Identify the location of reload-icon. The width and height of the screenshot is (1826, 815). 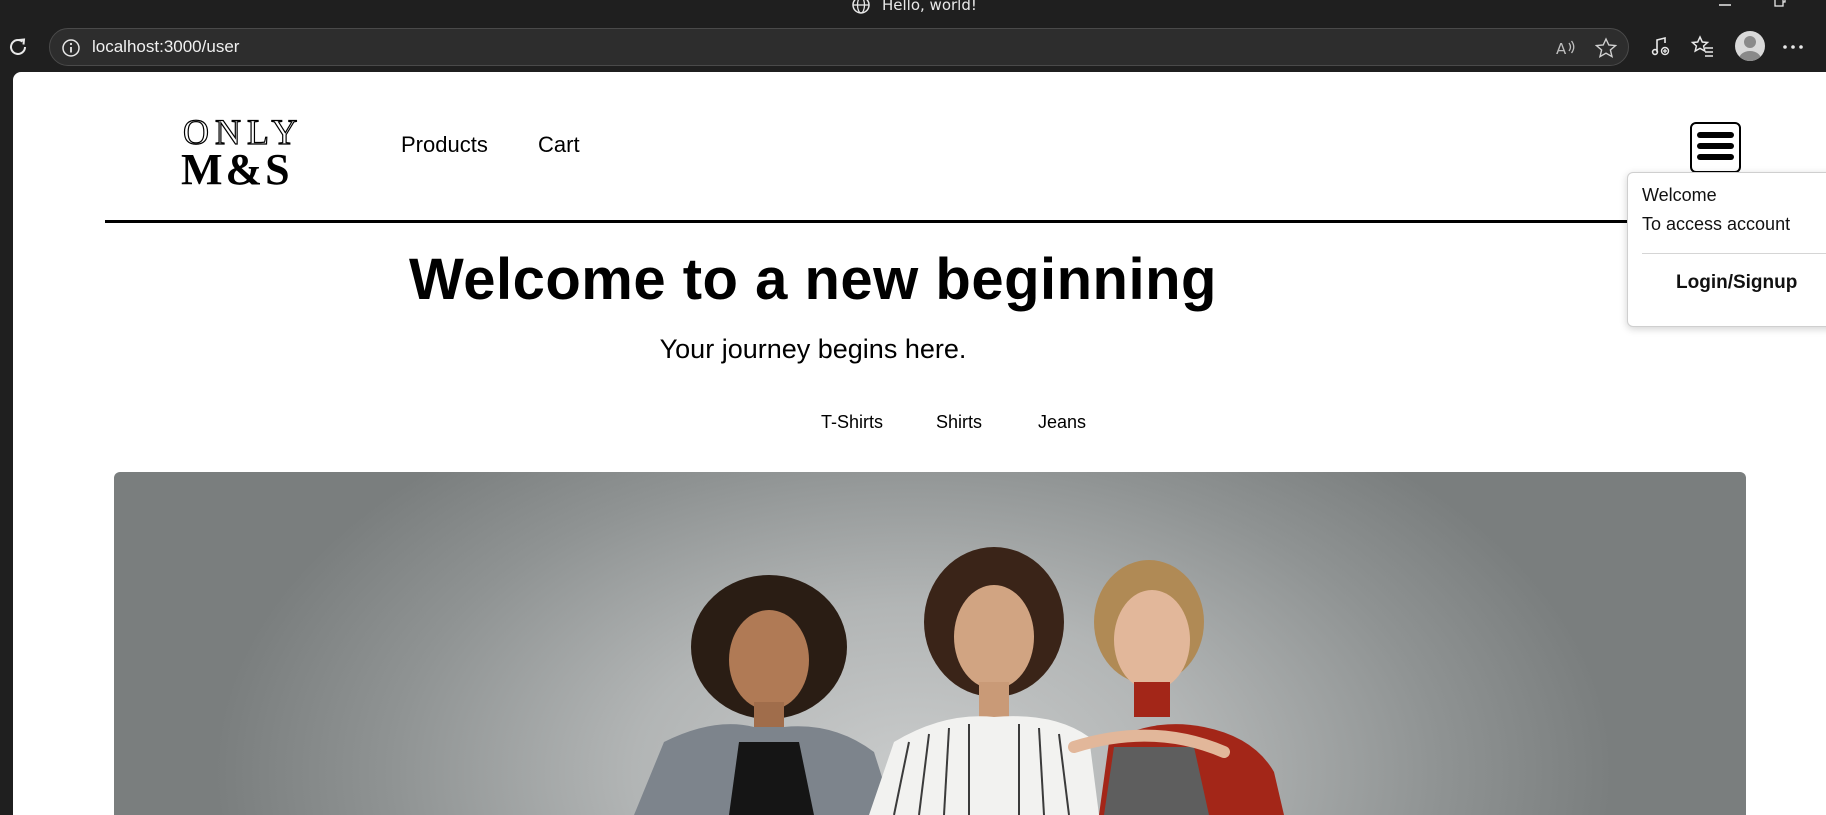
(18, 47).